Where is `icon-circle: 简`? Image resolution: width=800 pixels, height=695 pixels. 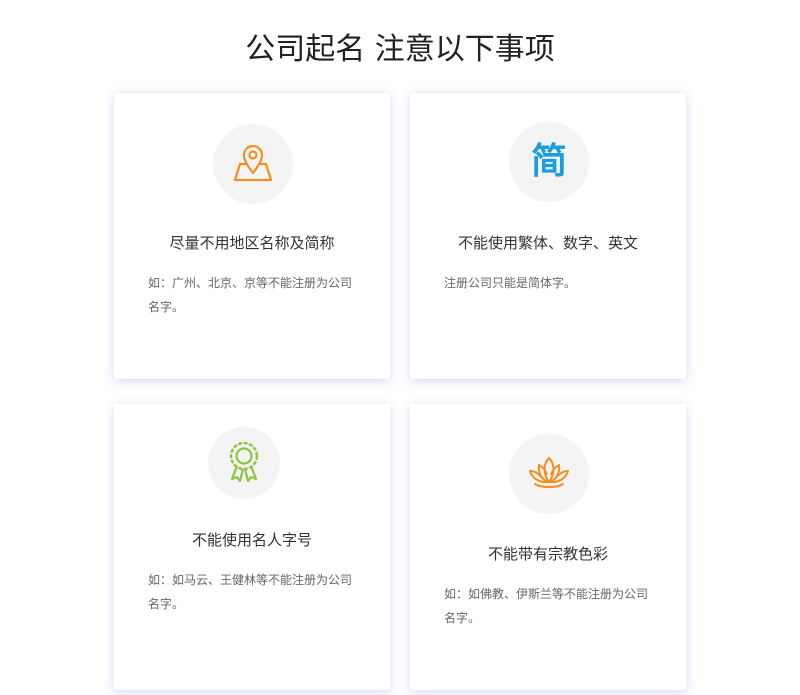 icon-circle: 简 is located at coordinates (549, 162).